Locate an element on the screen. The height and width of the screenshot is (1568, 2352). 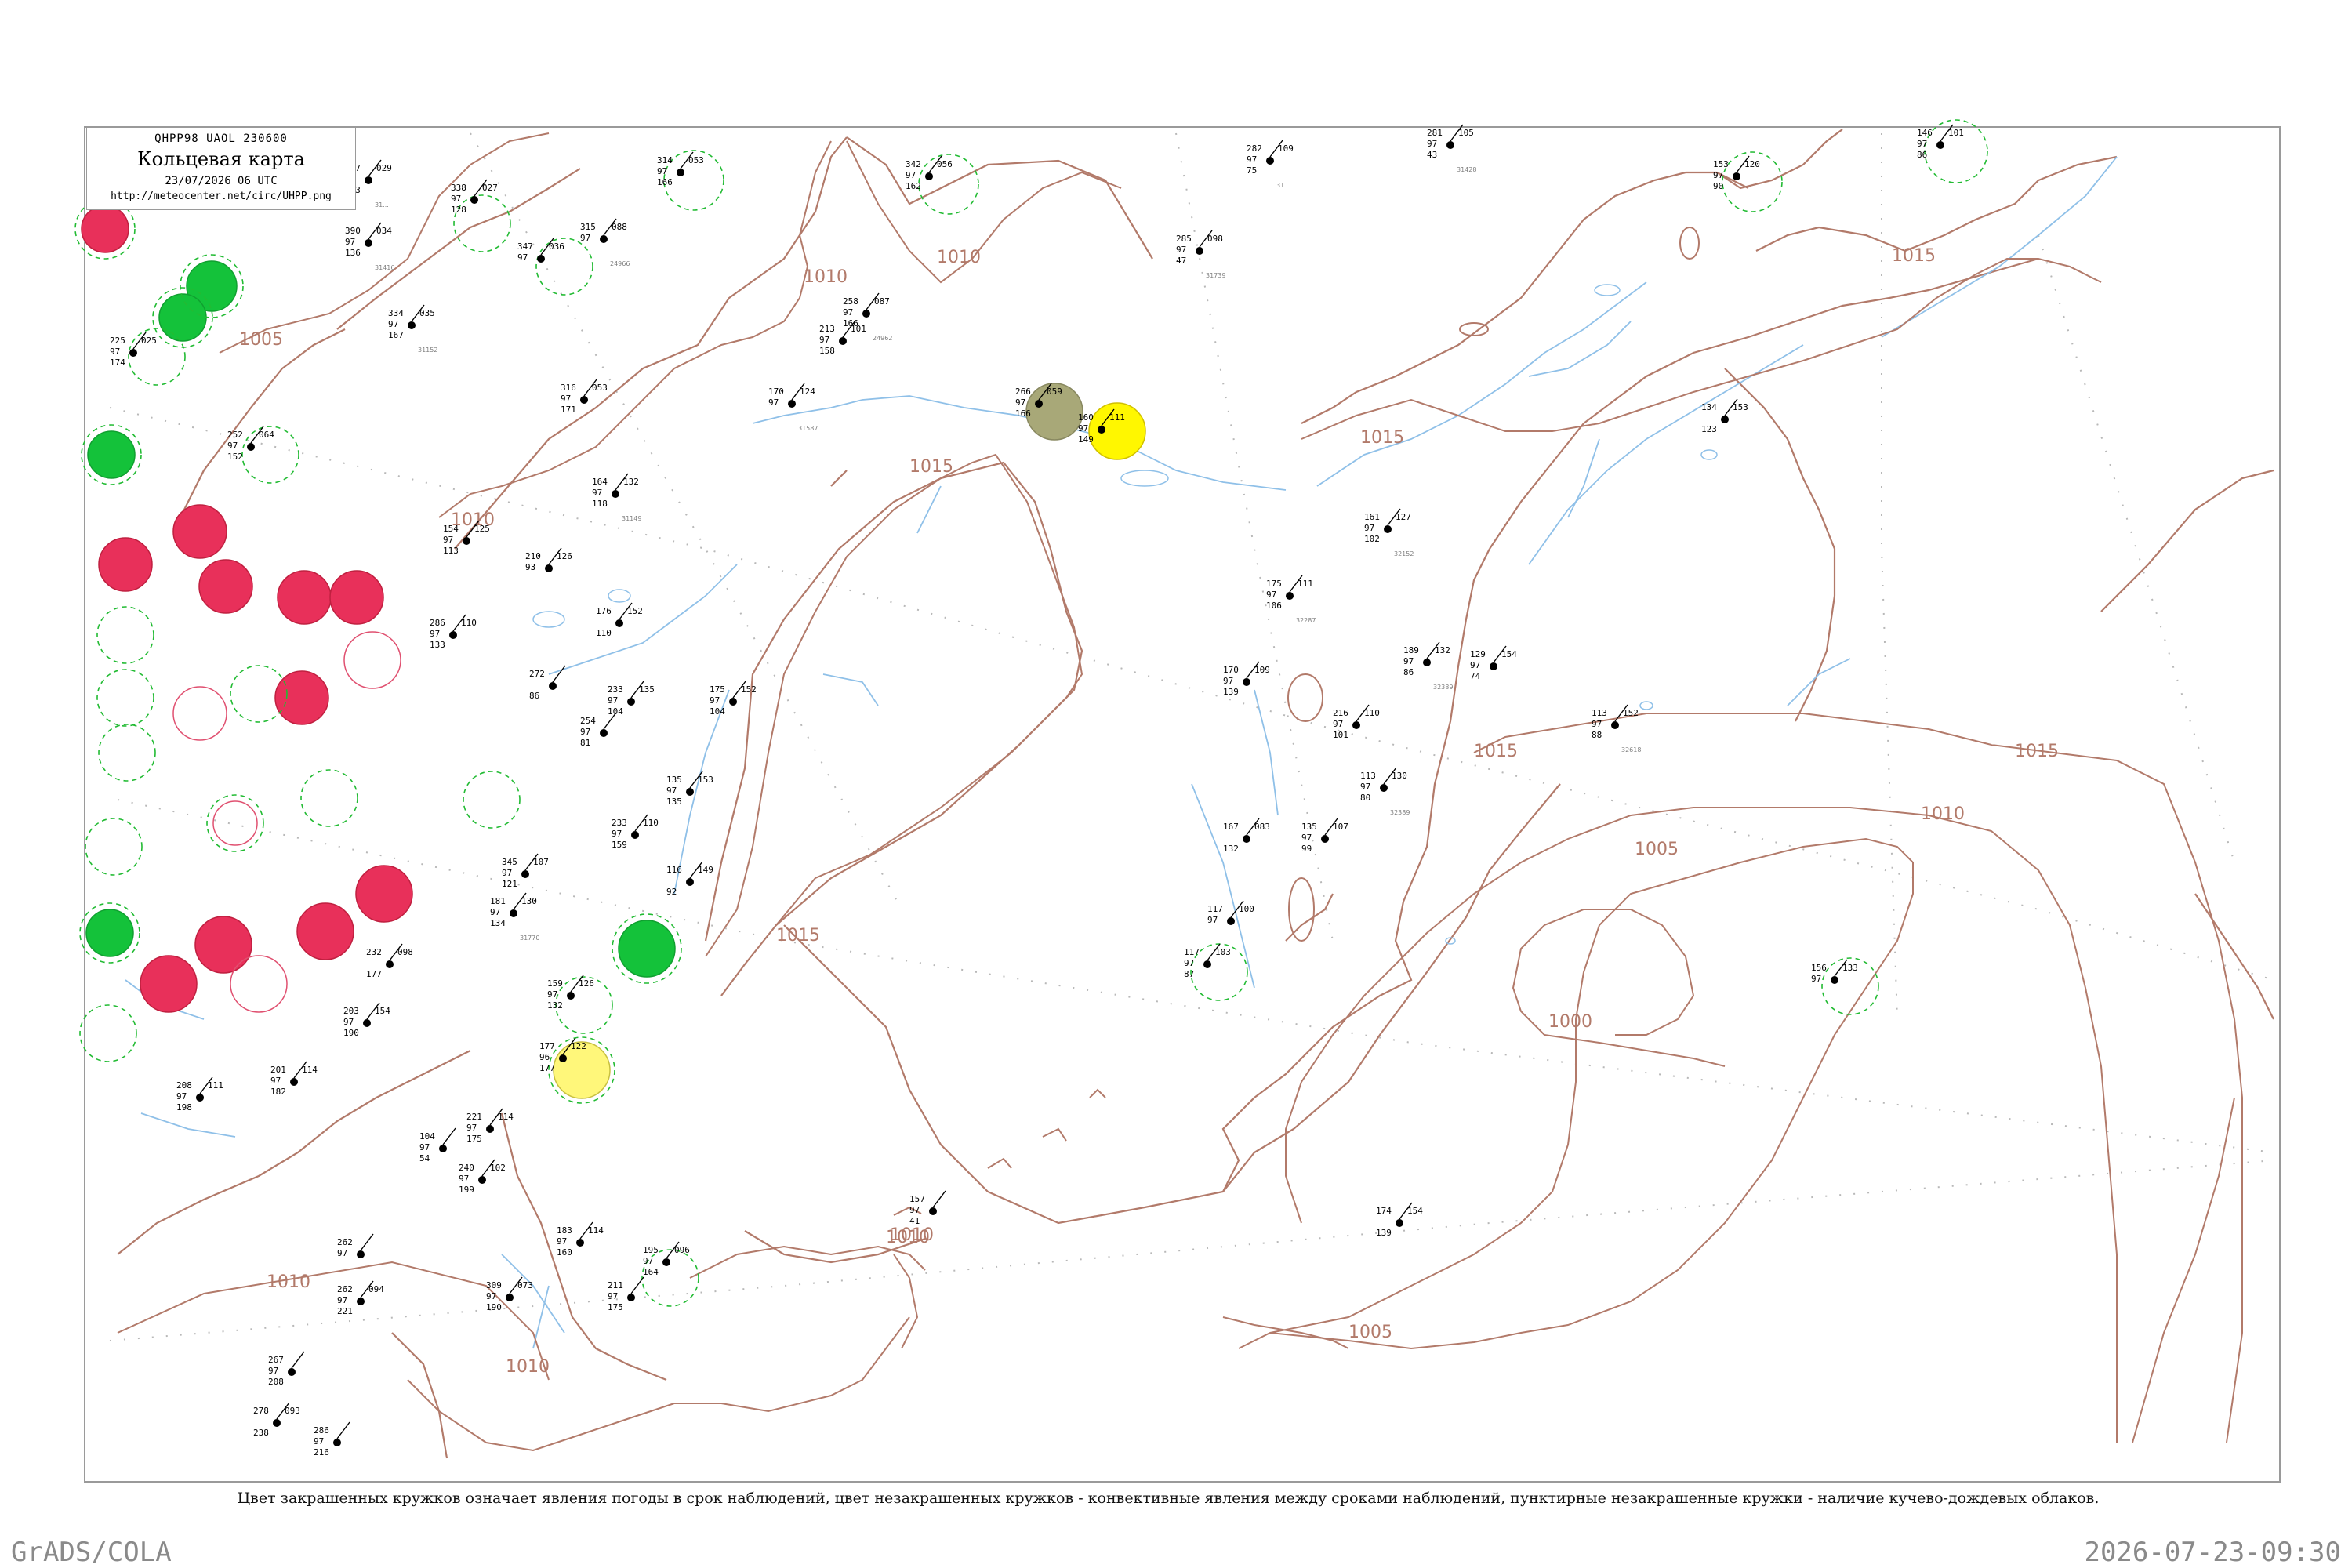
map-date: 23/07/2026 06 UTC is located at coordinates (221, 181).